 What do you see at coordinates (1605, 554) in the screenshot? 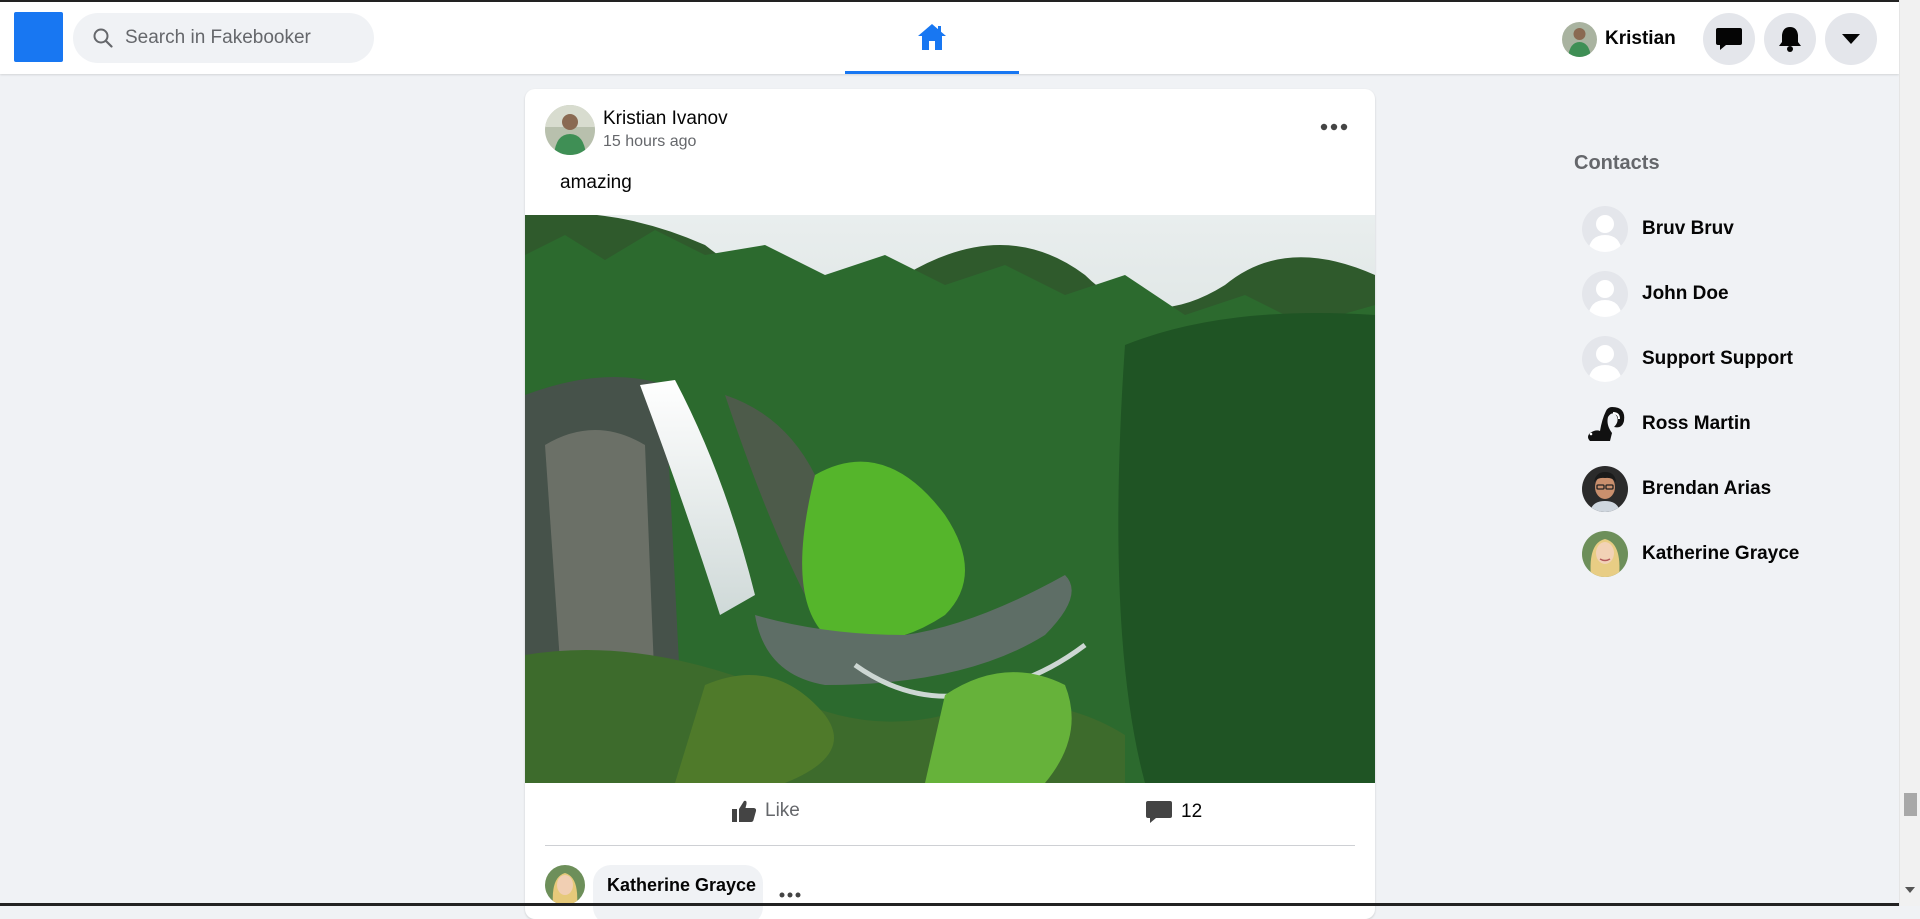
I see `woman-photo-avatar` at bounding box center [1605, 554].